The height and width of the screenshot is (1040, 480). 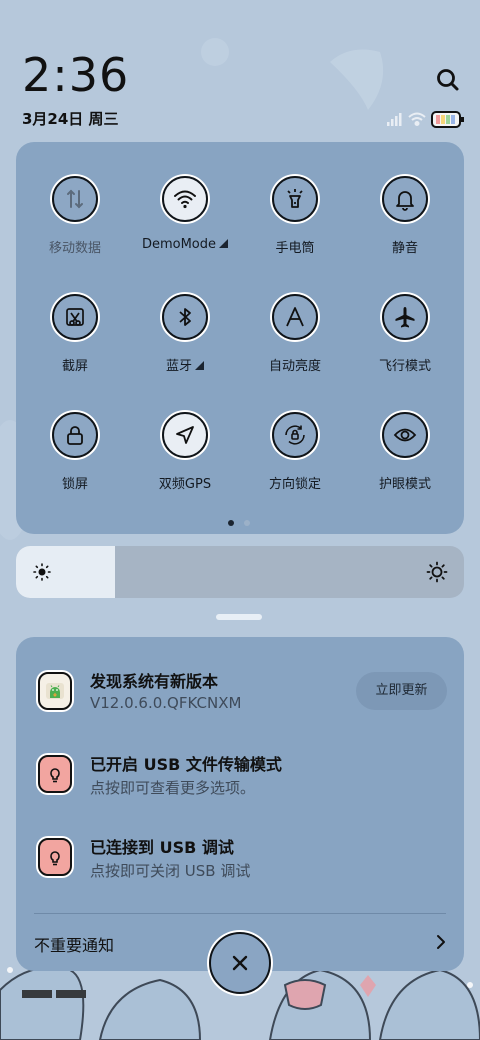 I want to click on tile-label: 手电筒, so click(x=295, y=248).